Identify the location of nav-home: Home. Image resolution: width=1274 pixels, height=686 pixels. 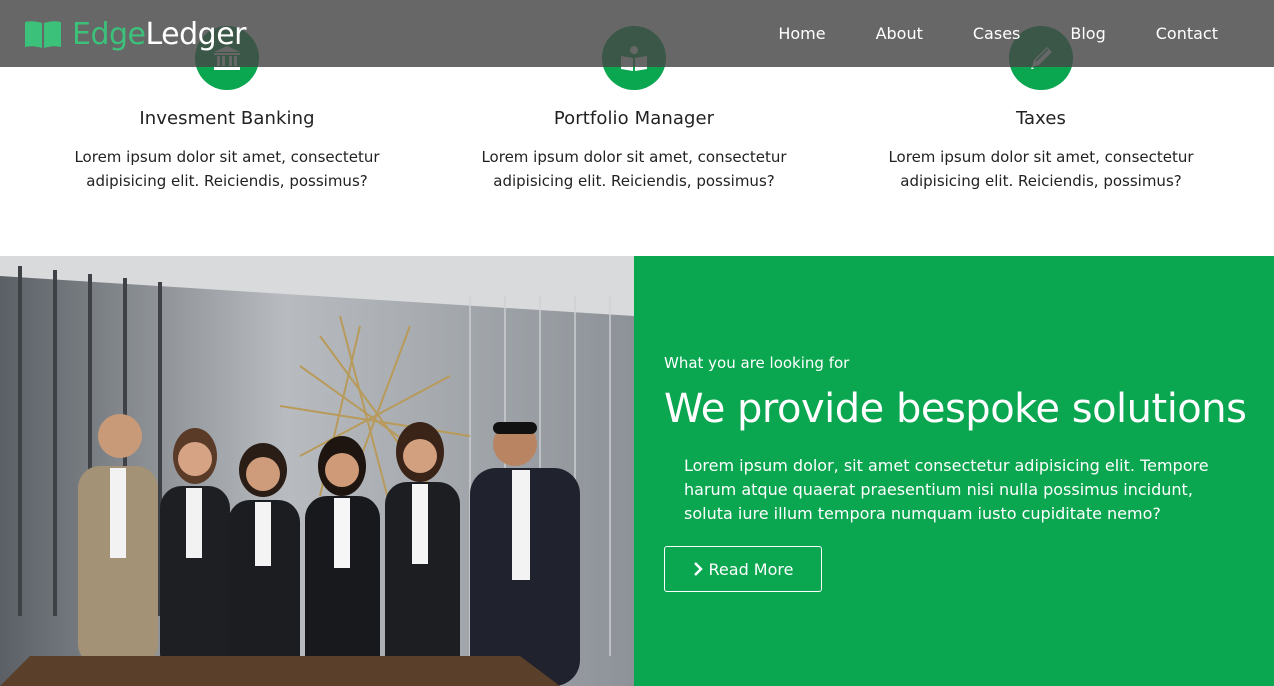
(801, 33).